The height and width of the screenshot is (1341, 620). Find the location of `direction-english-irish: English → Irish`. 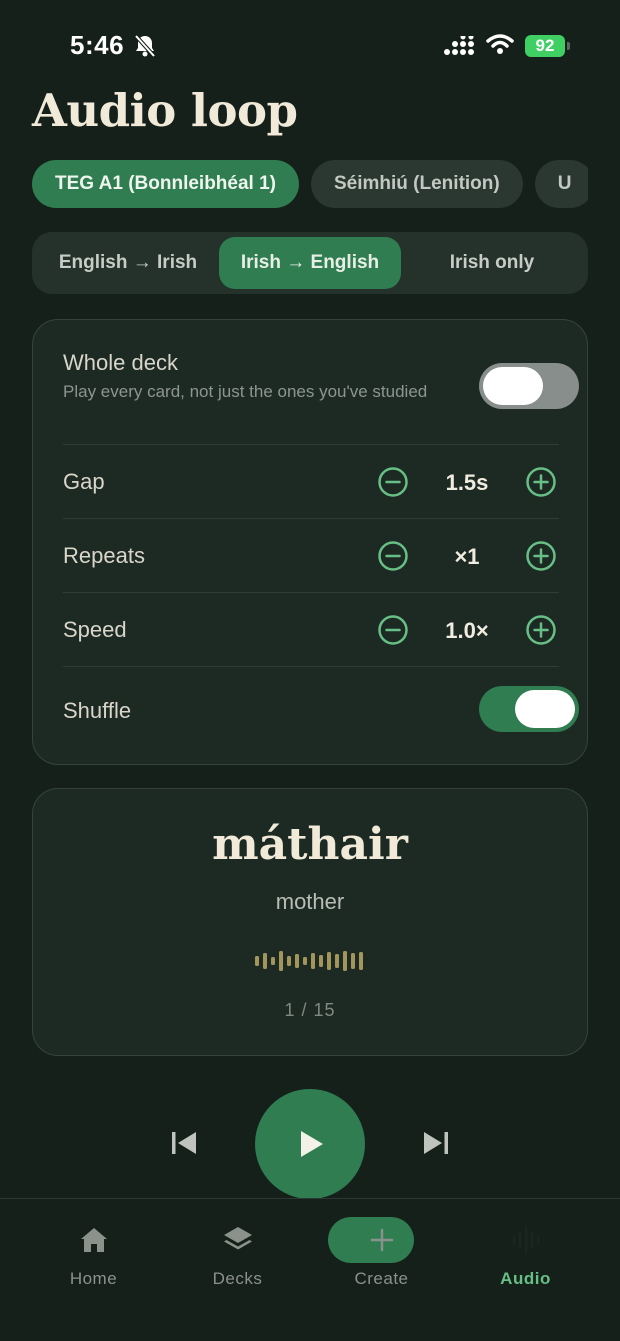

direction-english-irish: English → Irish is located at coordinates (128, 263).